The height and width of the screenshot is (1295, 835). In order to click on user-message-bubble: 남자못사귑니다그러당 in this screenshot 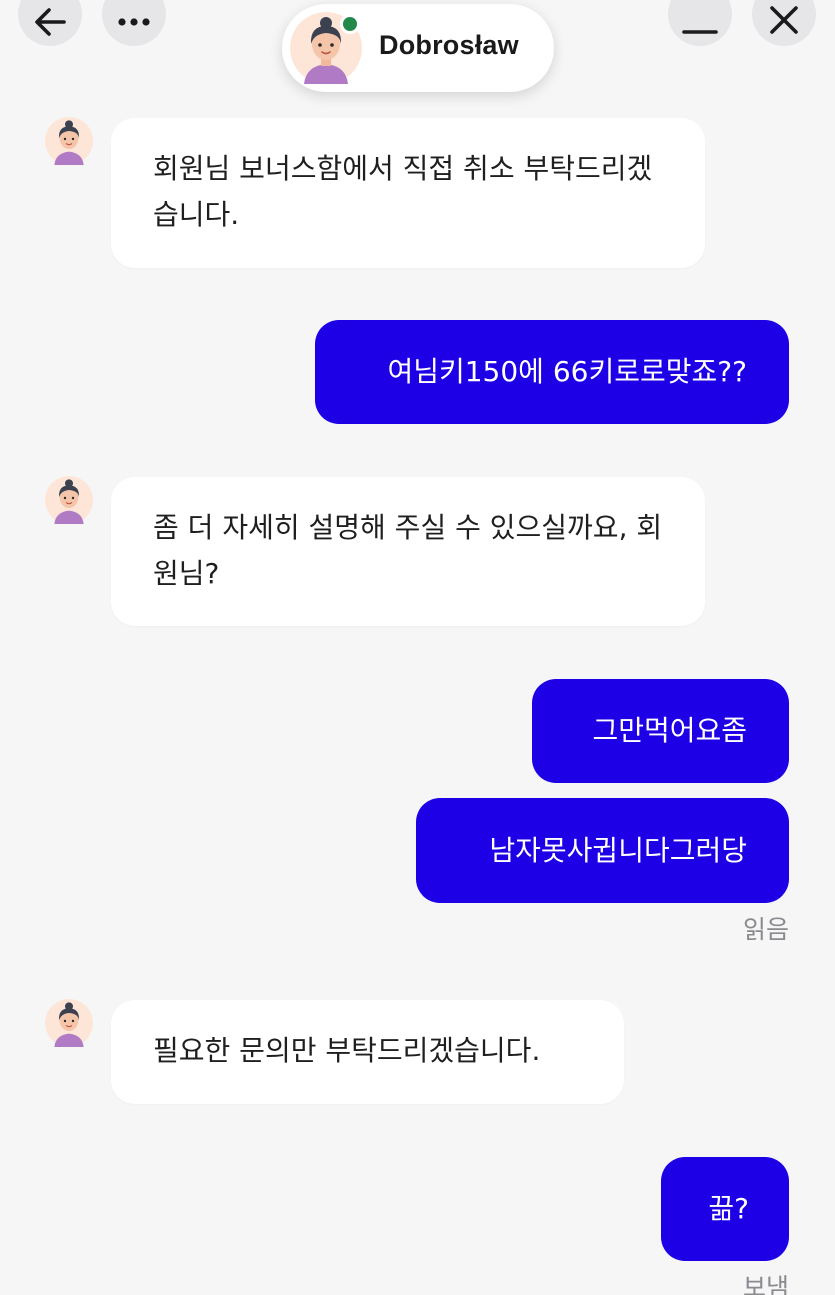, I will do `click(602, 850)`.